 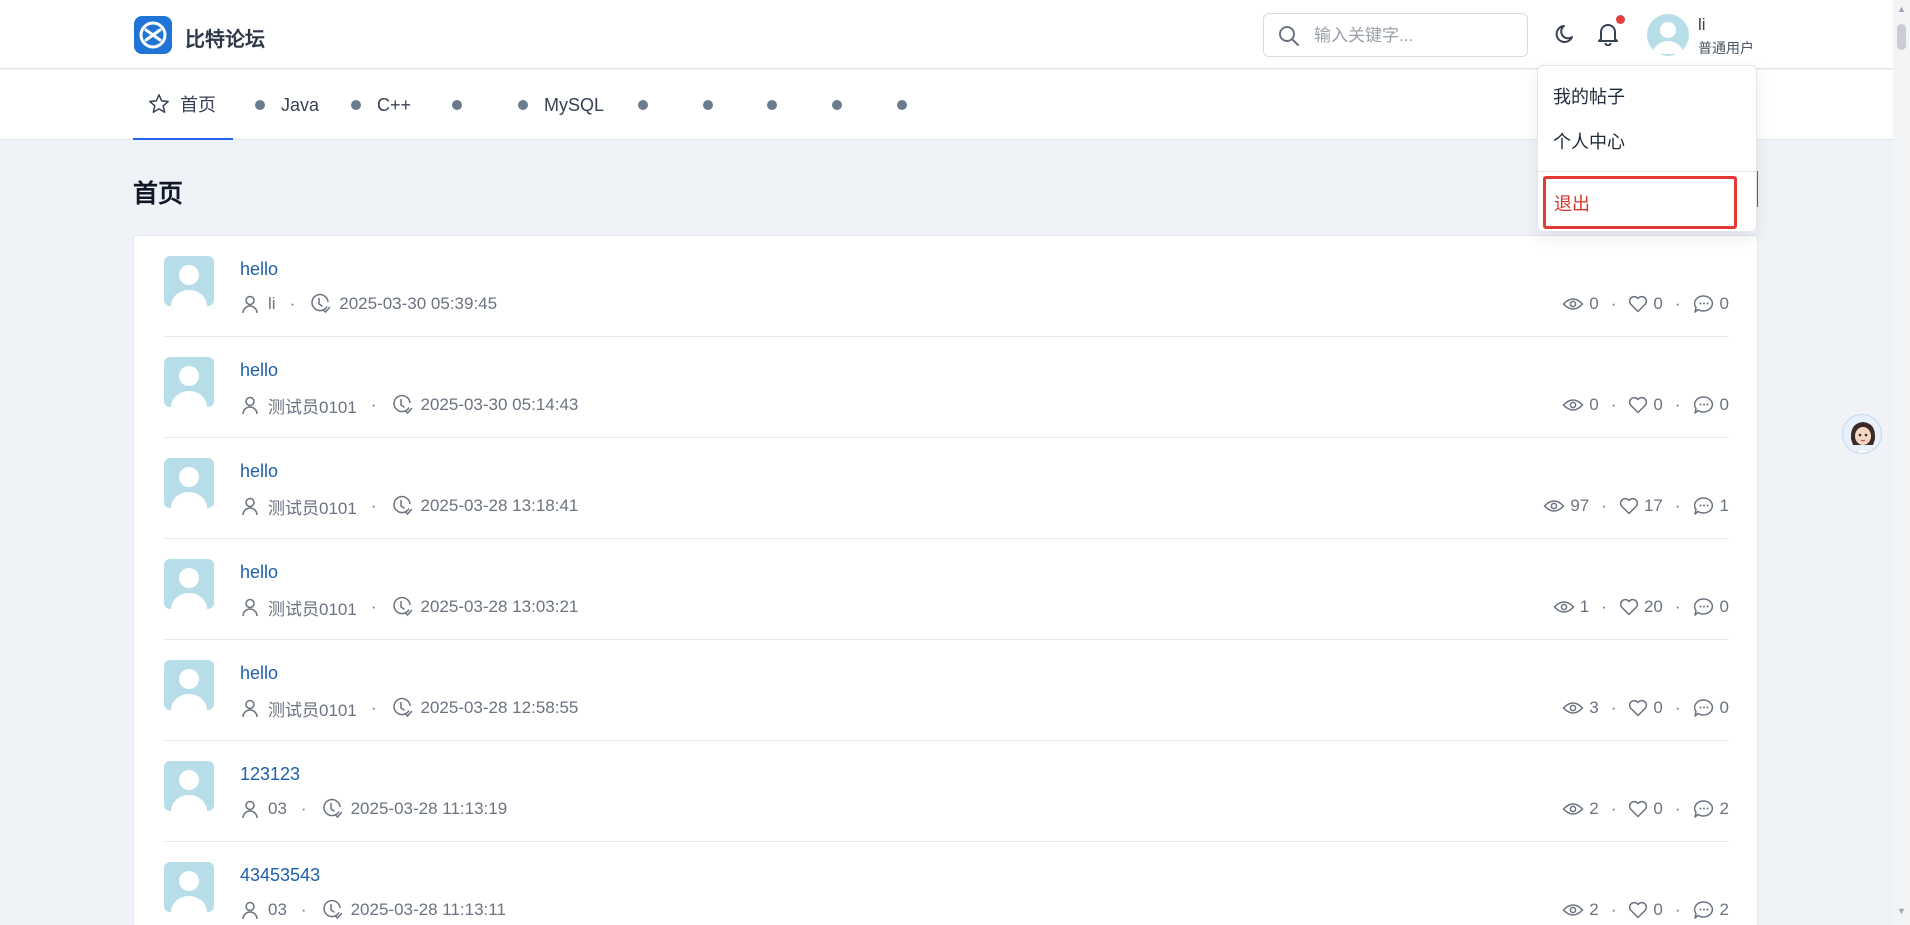 I want to click on nav-tab-home: 首页, so click(x=183, y=105).